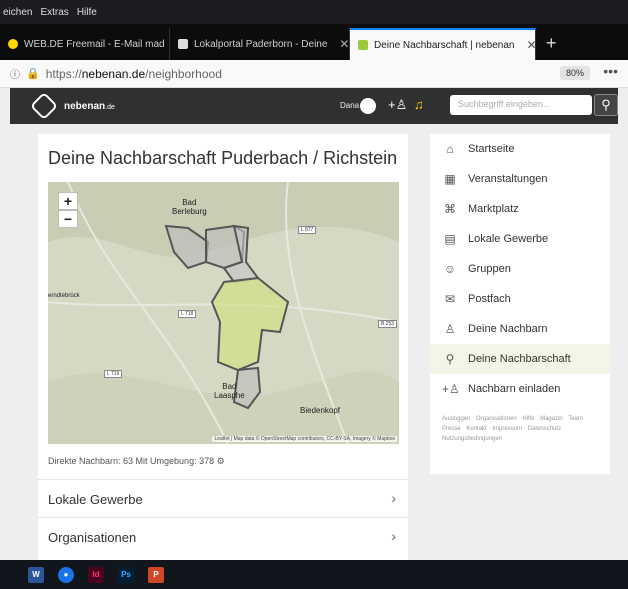  Describe the element at coordinates (451, 429) in the screenshot. I see `link-presse: Presse` at that location.